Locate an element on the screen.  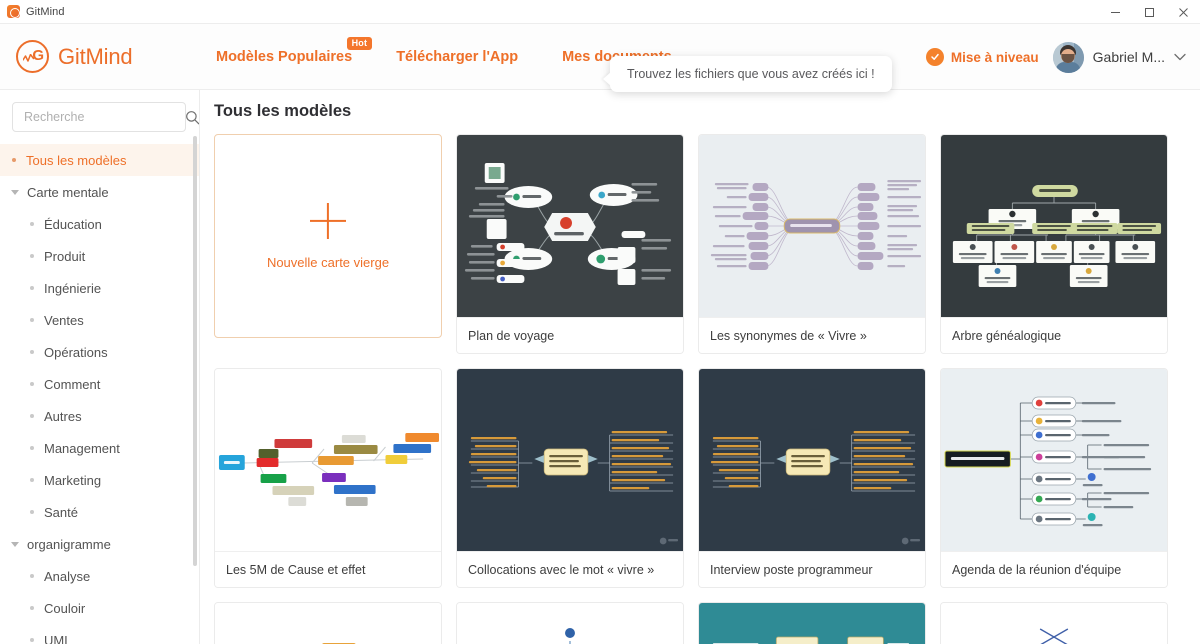
template-card: Interview poste programmeur is located at coordinates (812, 478).